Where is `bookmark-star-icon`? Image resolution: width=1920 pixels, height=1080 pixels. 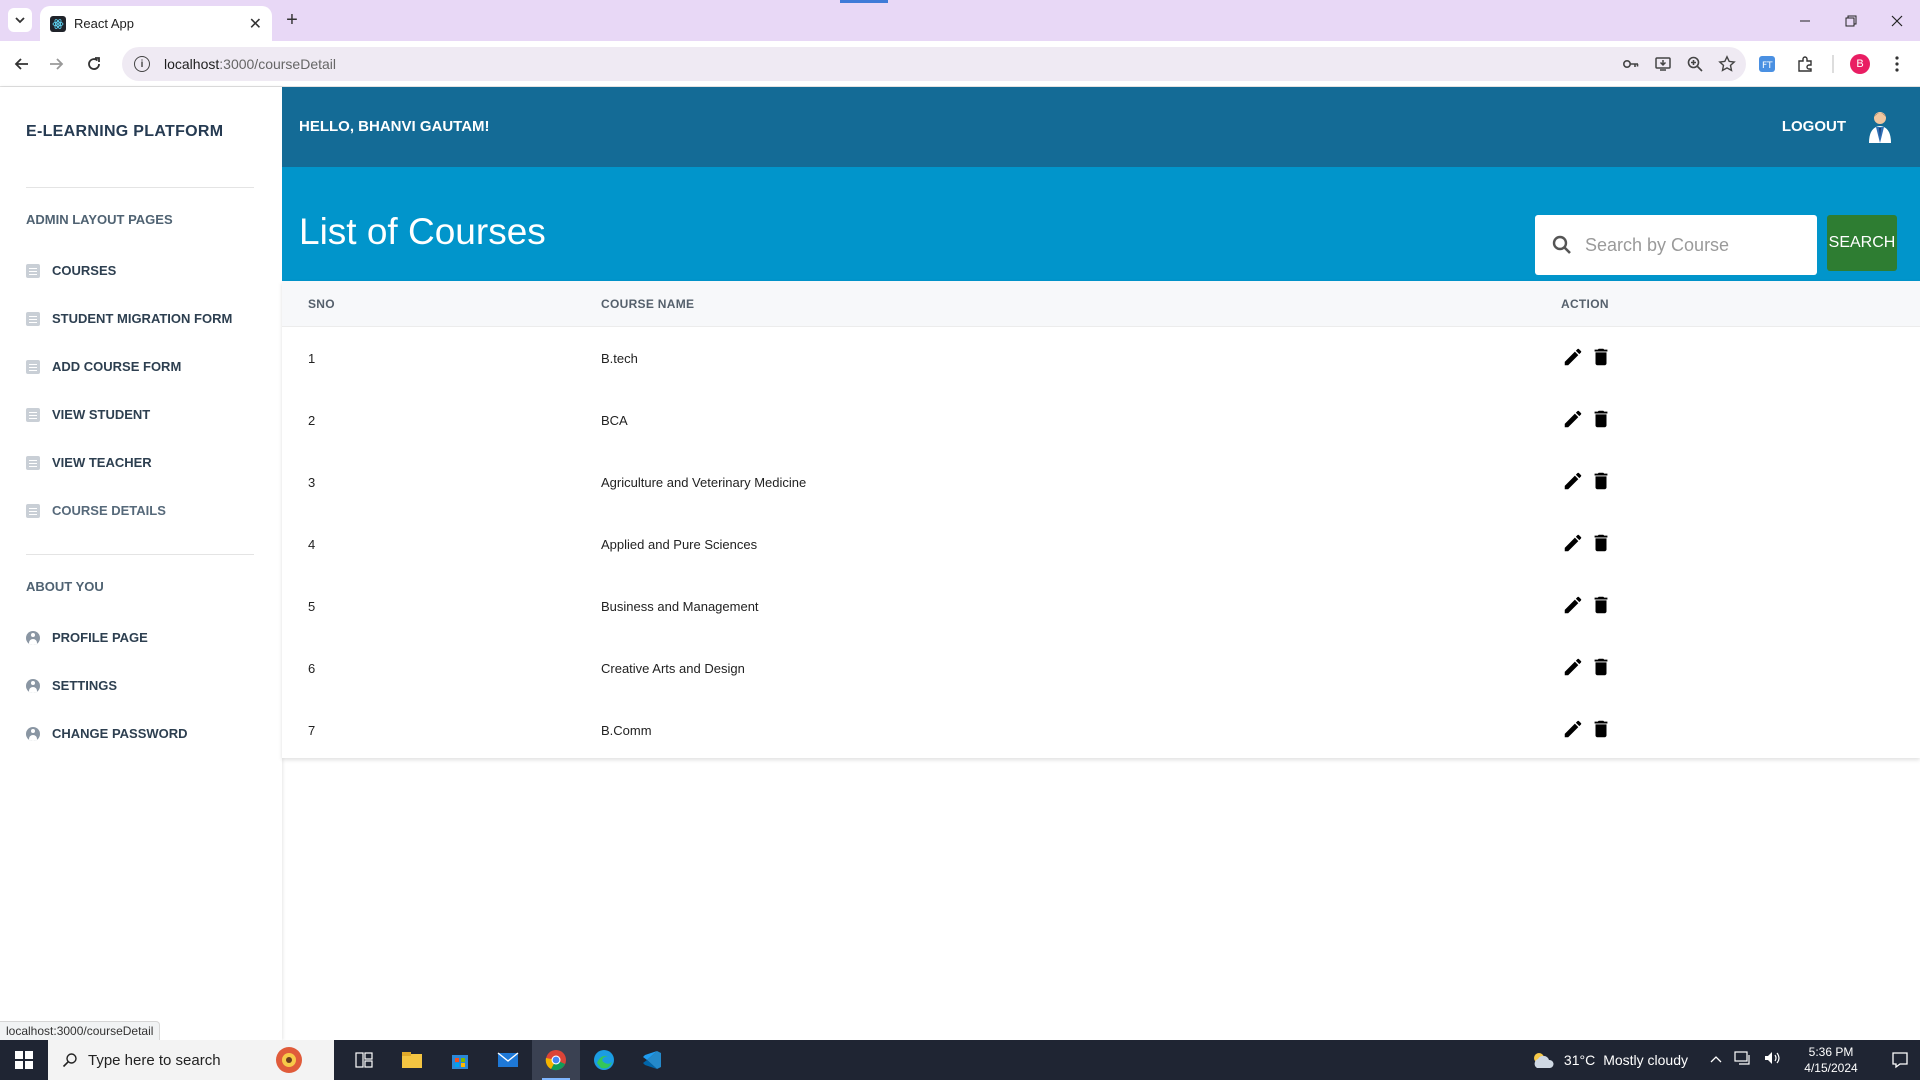
bookmark-star-icon is located at coordinates (1727, 64).